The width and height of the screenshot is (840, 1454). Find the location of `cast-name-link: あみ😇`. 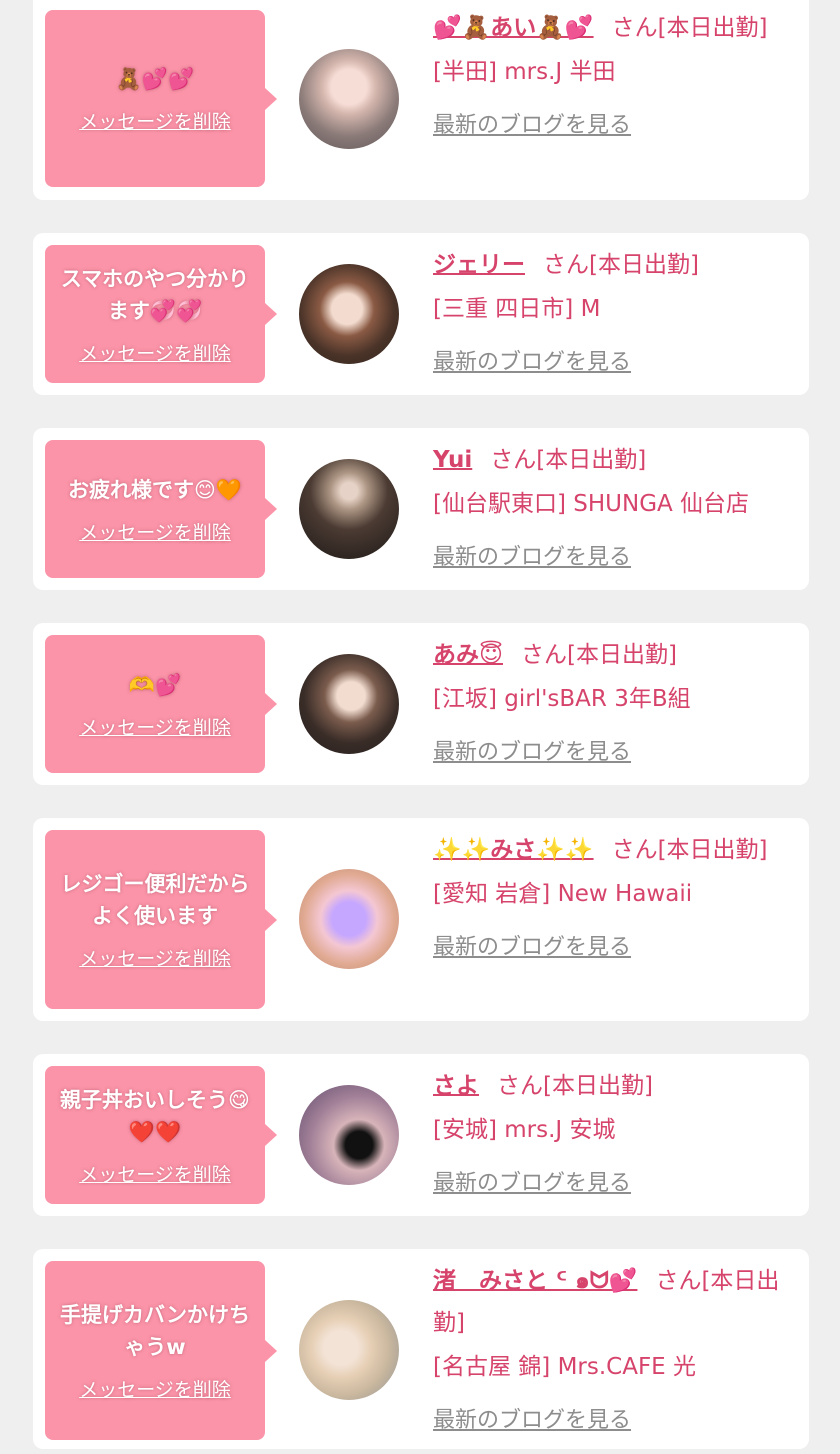

cast-name-link: あみ😇 is located at coordinates (468, 655).